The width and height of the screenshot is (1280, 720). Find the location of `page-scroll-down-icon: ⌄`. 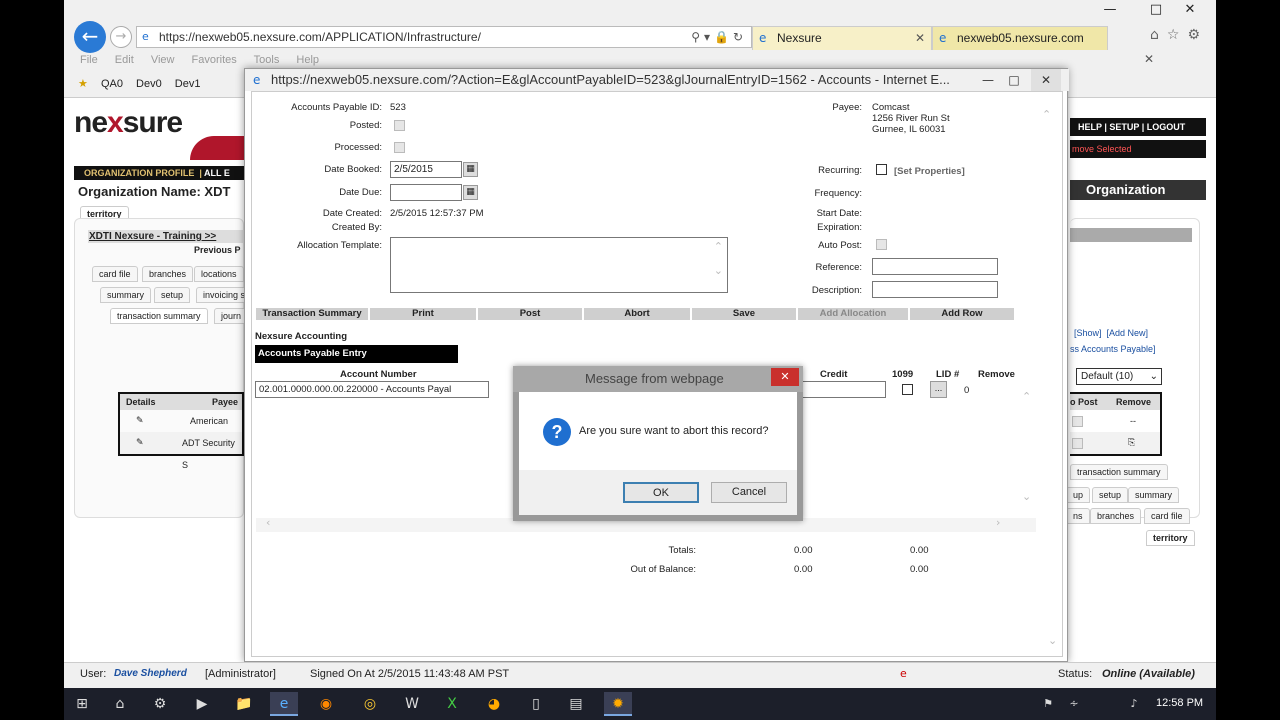

page-scroll-down-icon: ⌄ is located at coordinates (1052, 640).